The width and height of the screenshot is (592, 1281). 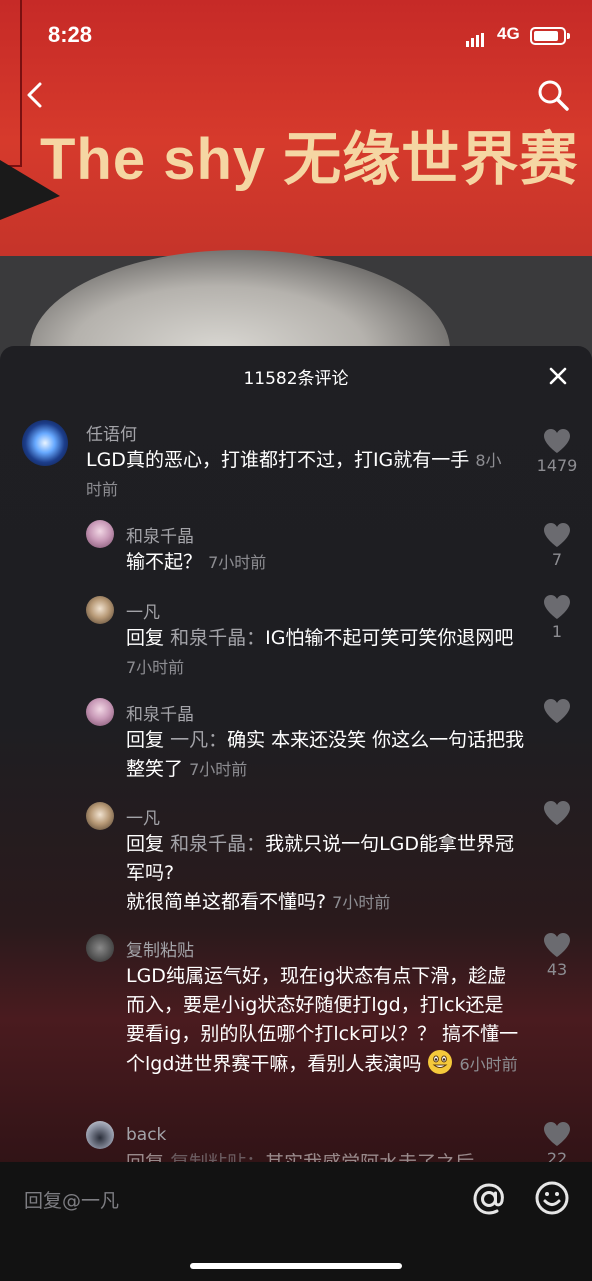 I want to click on like-count: 1479, so click(x=557, y=465).